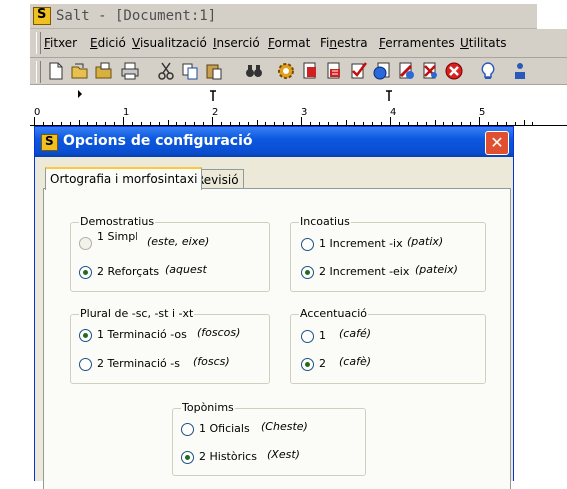  I want to click on close-button: ✕, so click(497, 143).